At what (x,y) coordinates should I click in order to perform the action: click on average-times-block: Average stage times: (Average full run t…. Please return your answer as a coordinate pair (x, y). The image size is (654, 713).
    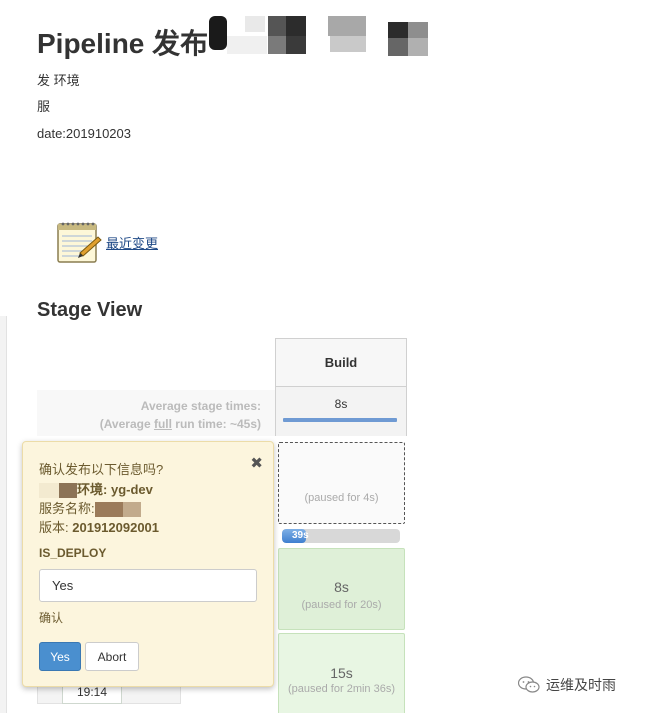
    Looking at the image, I should click on (156, 413).